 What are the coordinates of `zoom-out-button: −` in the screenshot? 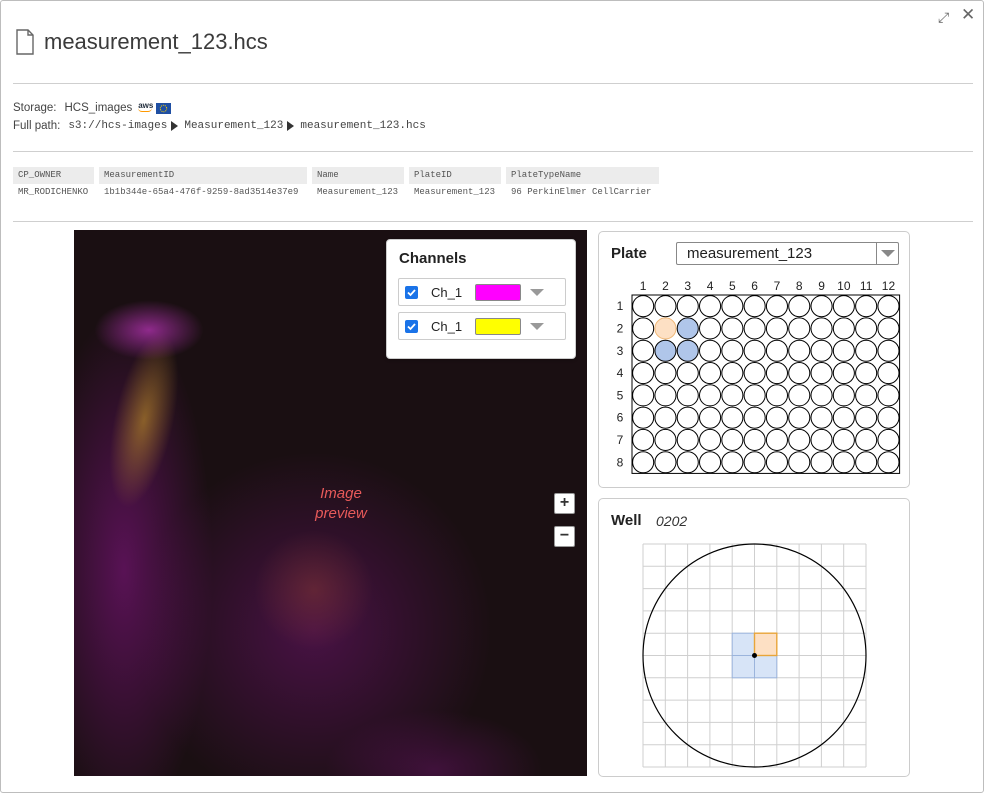 It's located at (564, 536).